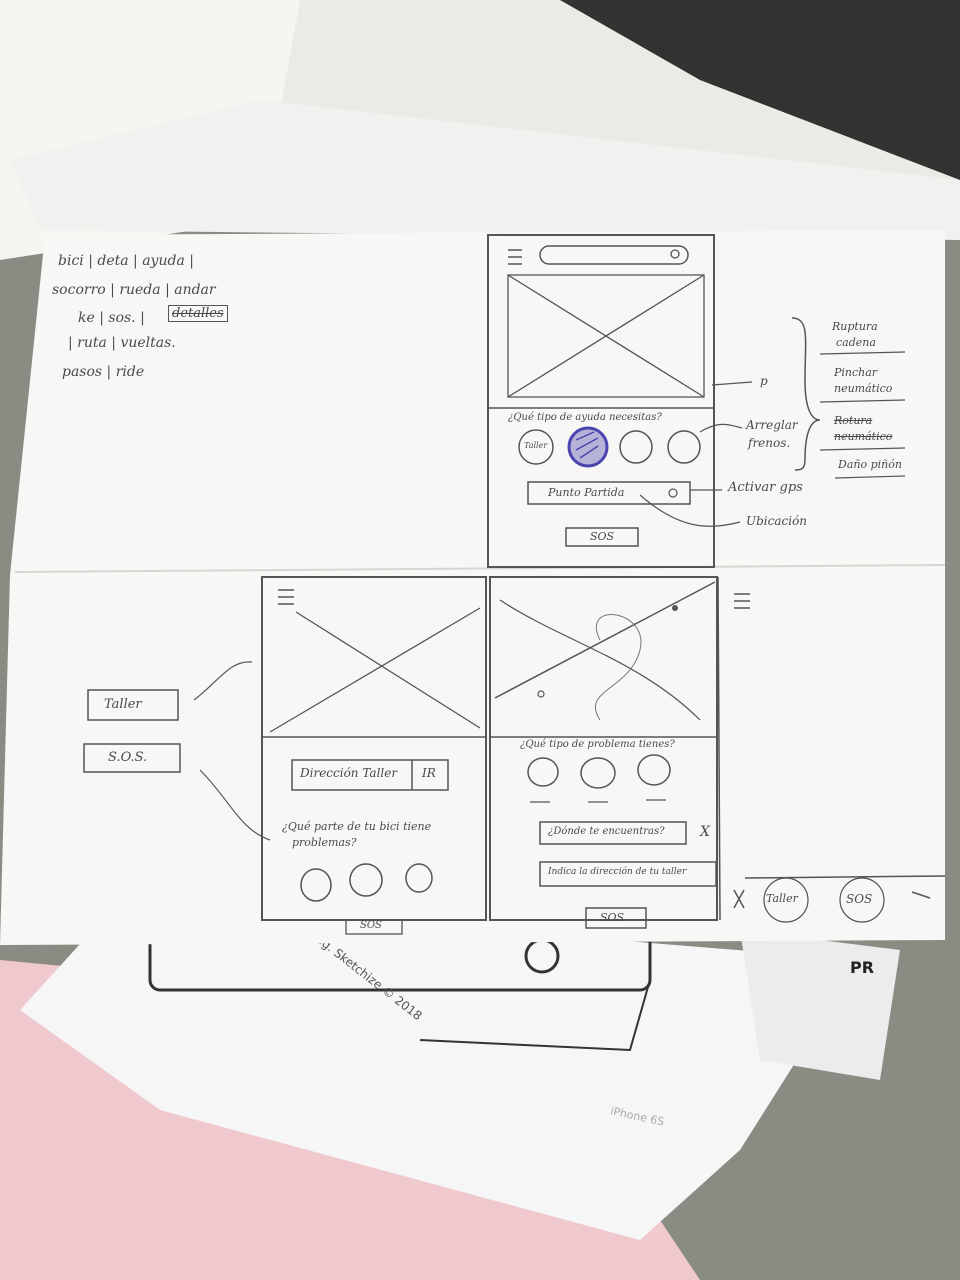 The width and height of the screenshot is (960, 1280). Describe the element at coordinates (765, 487) in the screenshot. I see `annotation-gps: Activar gps` at that location.